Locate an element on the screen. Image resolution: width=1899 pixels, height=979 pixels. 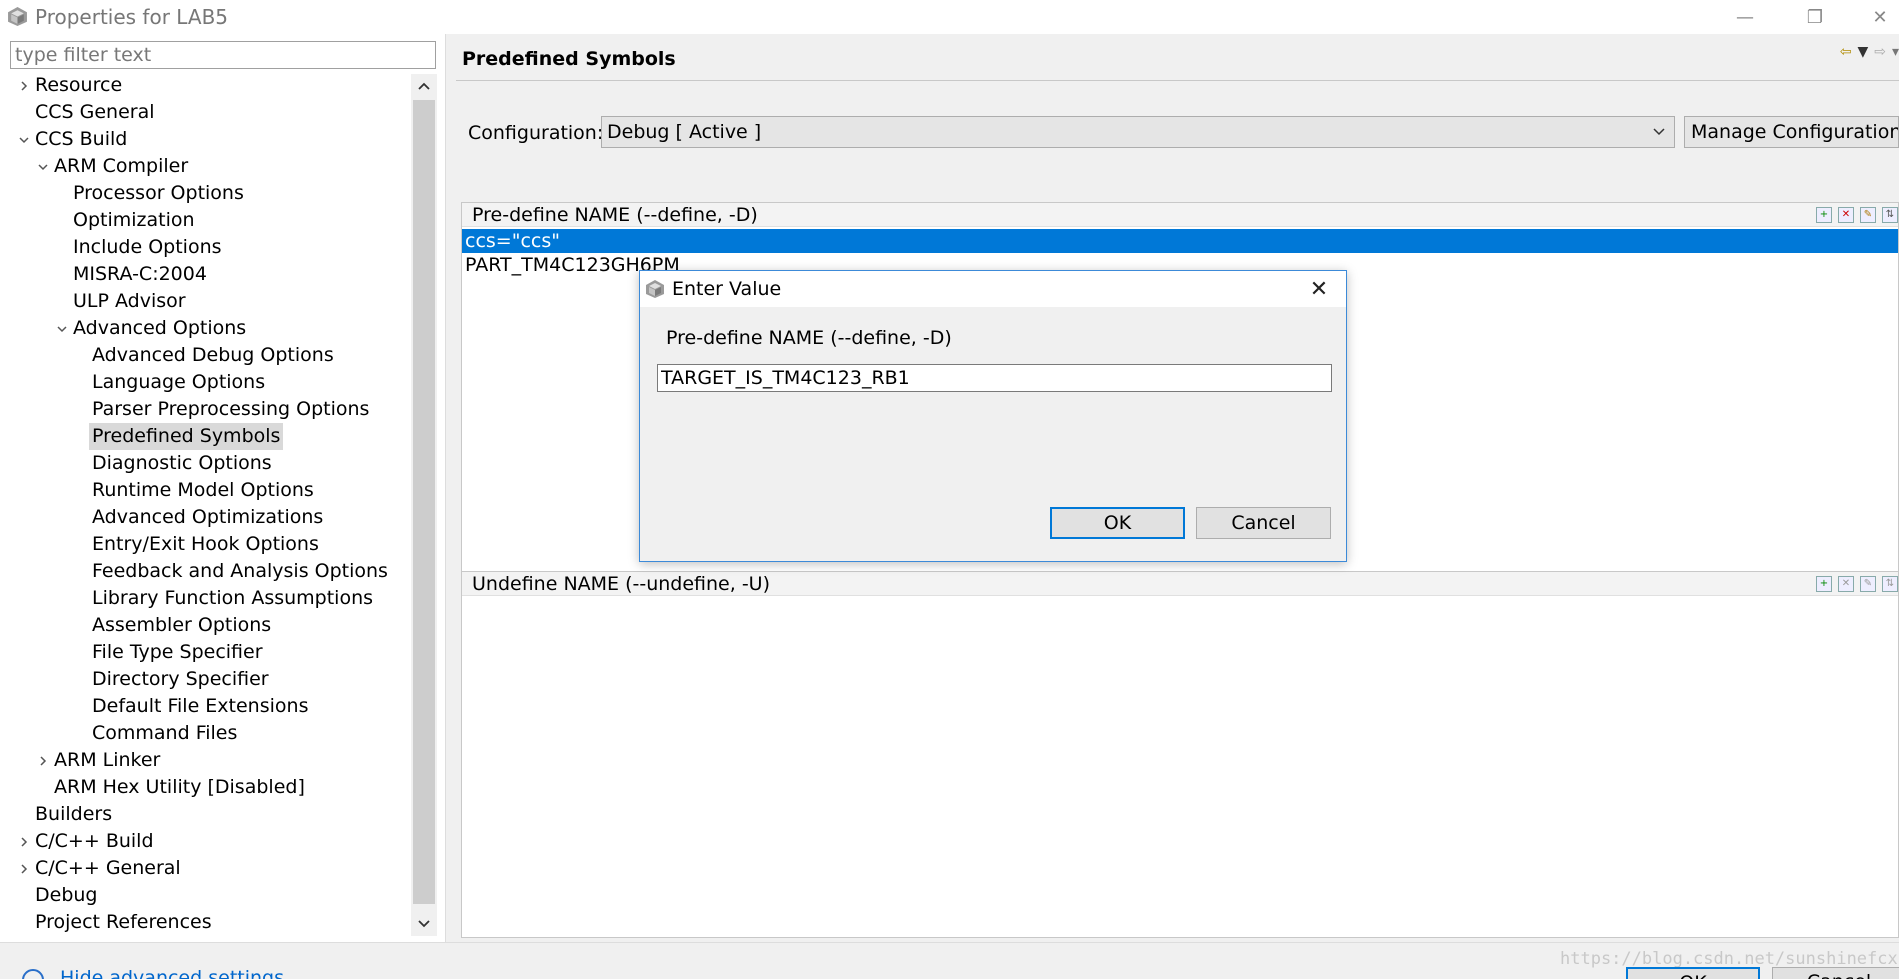
ok-button: OK is located at coordinates (1693, 973).